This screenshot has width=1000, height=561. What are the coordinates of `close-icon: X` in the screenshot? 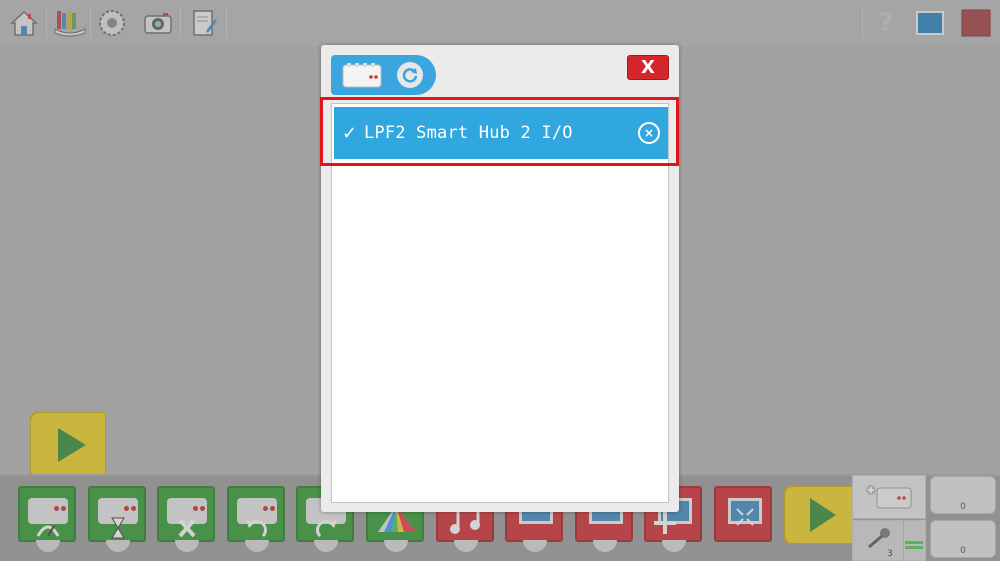 It's located at (648, 67).